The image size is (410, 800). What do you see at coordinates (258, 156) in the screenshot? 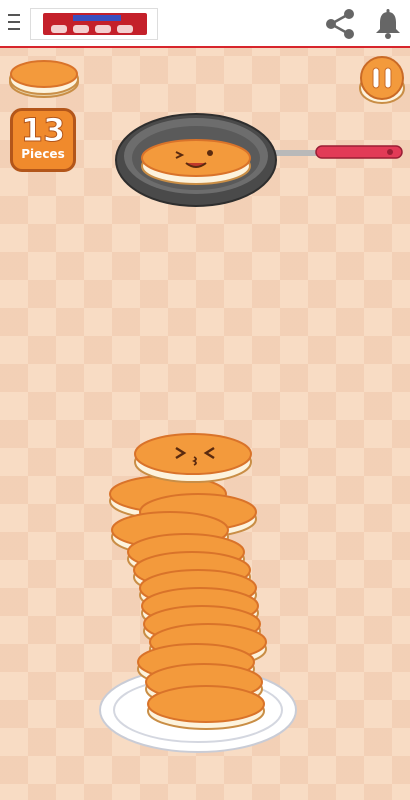
I see `frying-pan` at bounding box center [258, 156].